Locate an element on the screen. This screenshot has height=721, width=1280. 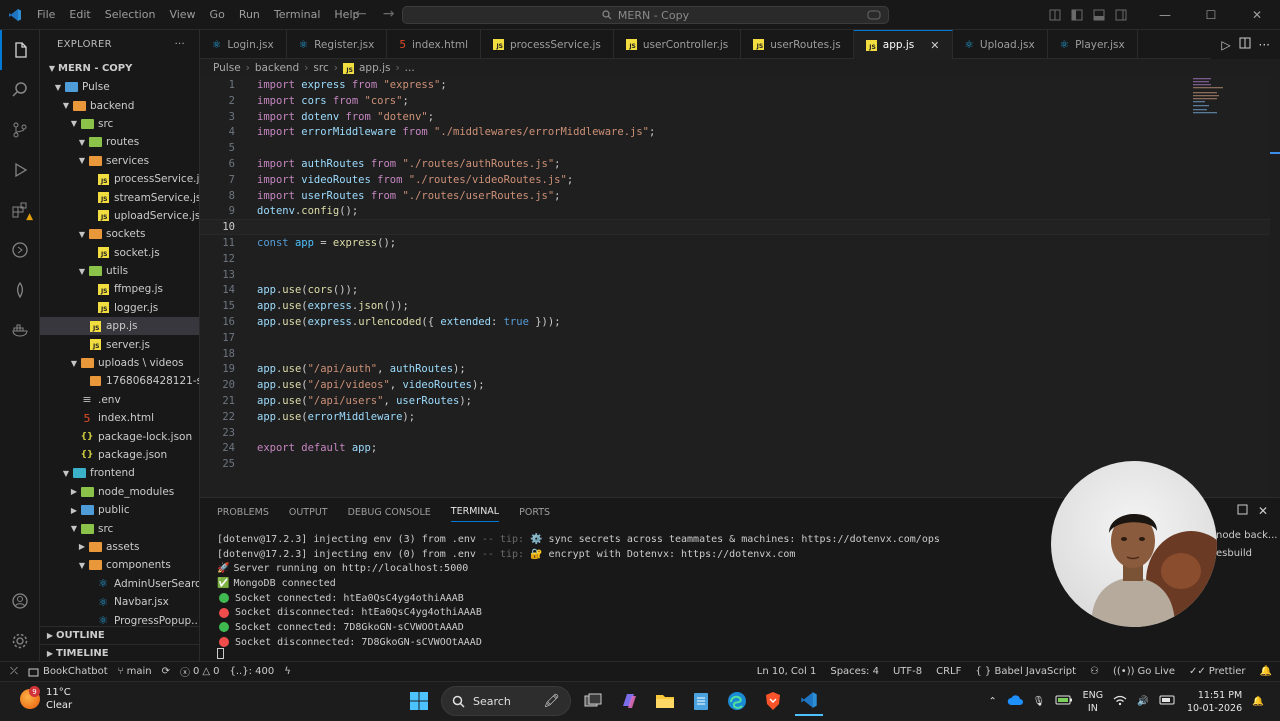
folder-item: ▶ assets is located at coordinates (119, 547).